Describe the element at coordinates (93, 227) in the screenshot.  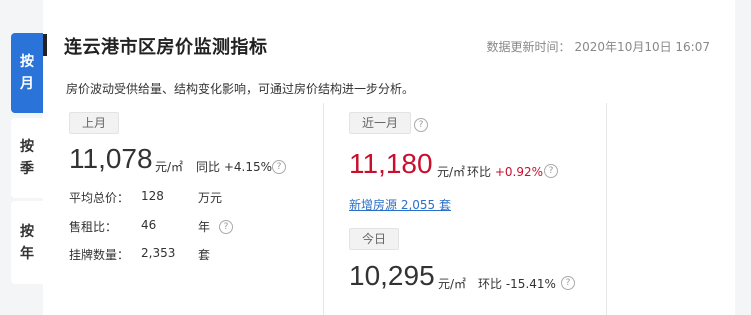
I see `sale-rent-ratio-label: 售租比：` at that location.